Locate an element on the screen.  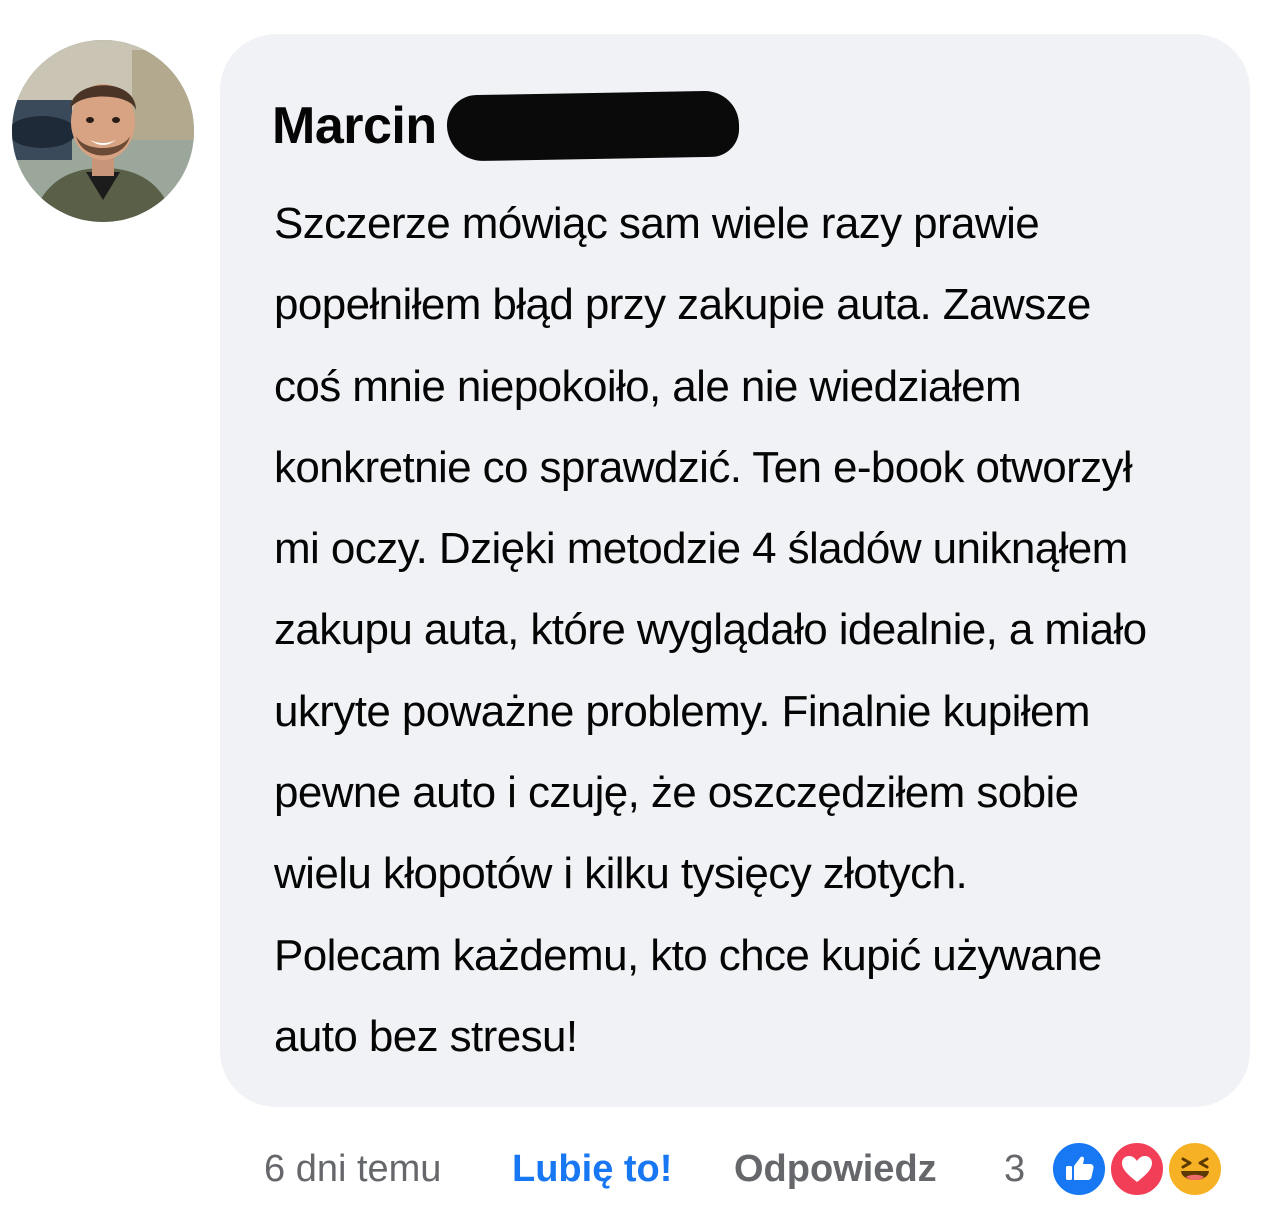
avatar is located at coordinates (103, 131).